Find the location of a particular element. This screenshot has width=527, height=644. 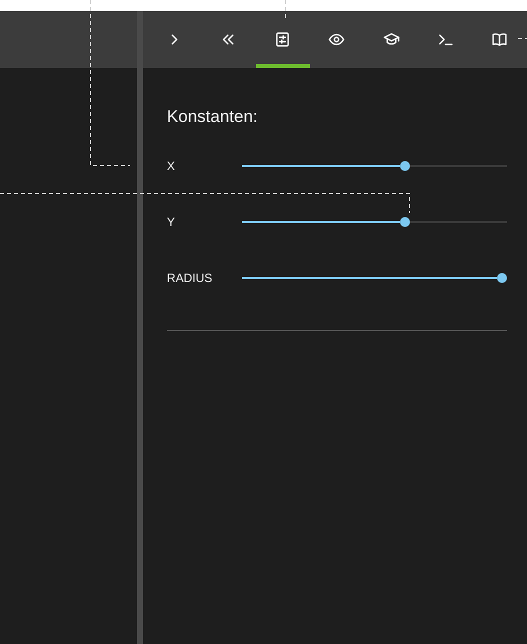

slider-label: X is located at coordinates (171, 166).